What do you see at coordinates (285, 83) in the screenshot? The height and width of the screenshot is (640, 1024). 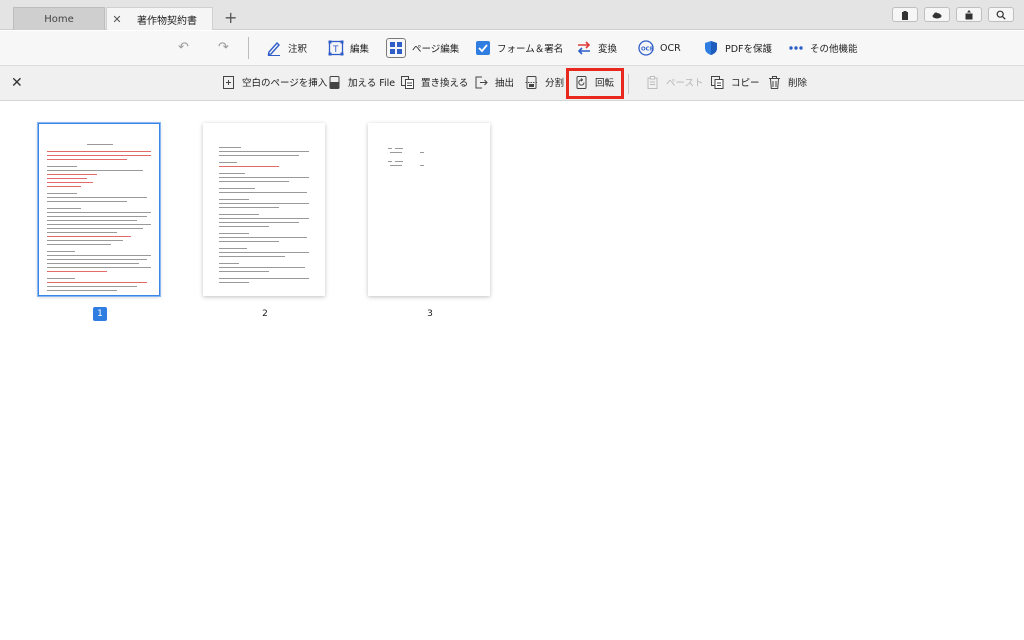 I see `insert-blank-page-label: 空白のページを挿入` at bounding box center [285, 83].